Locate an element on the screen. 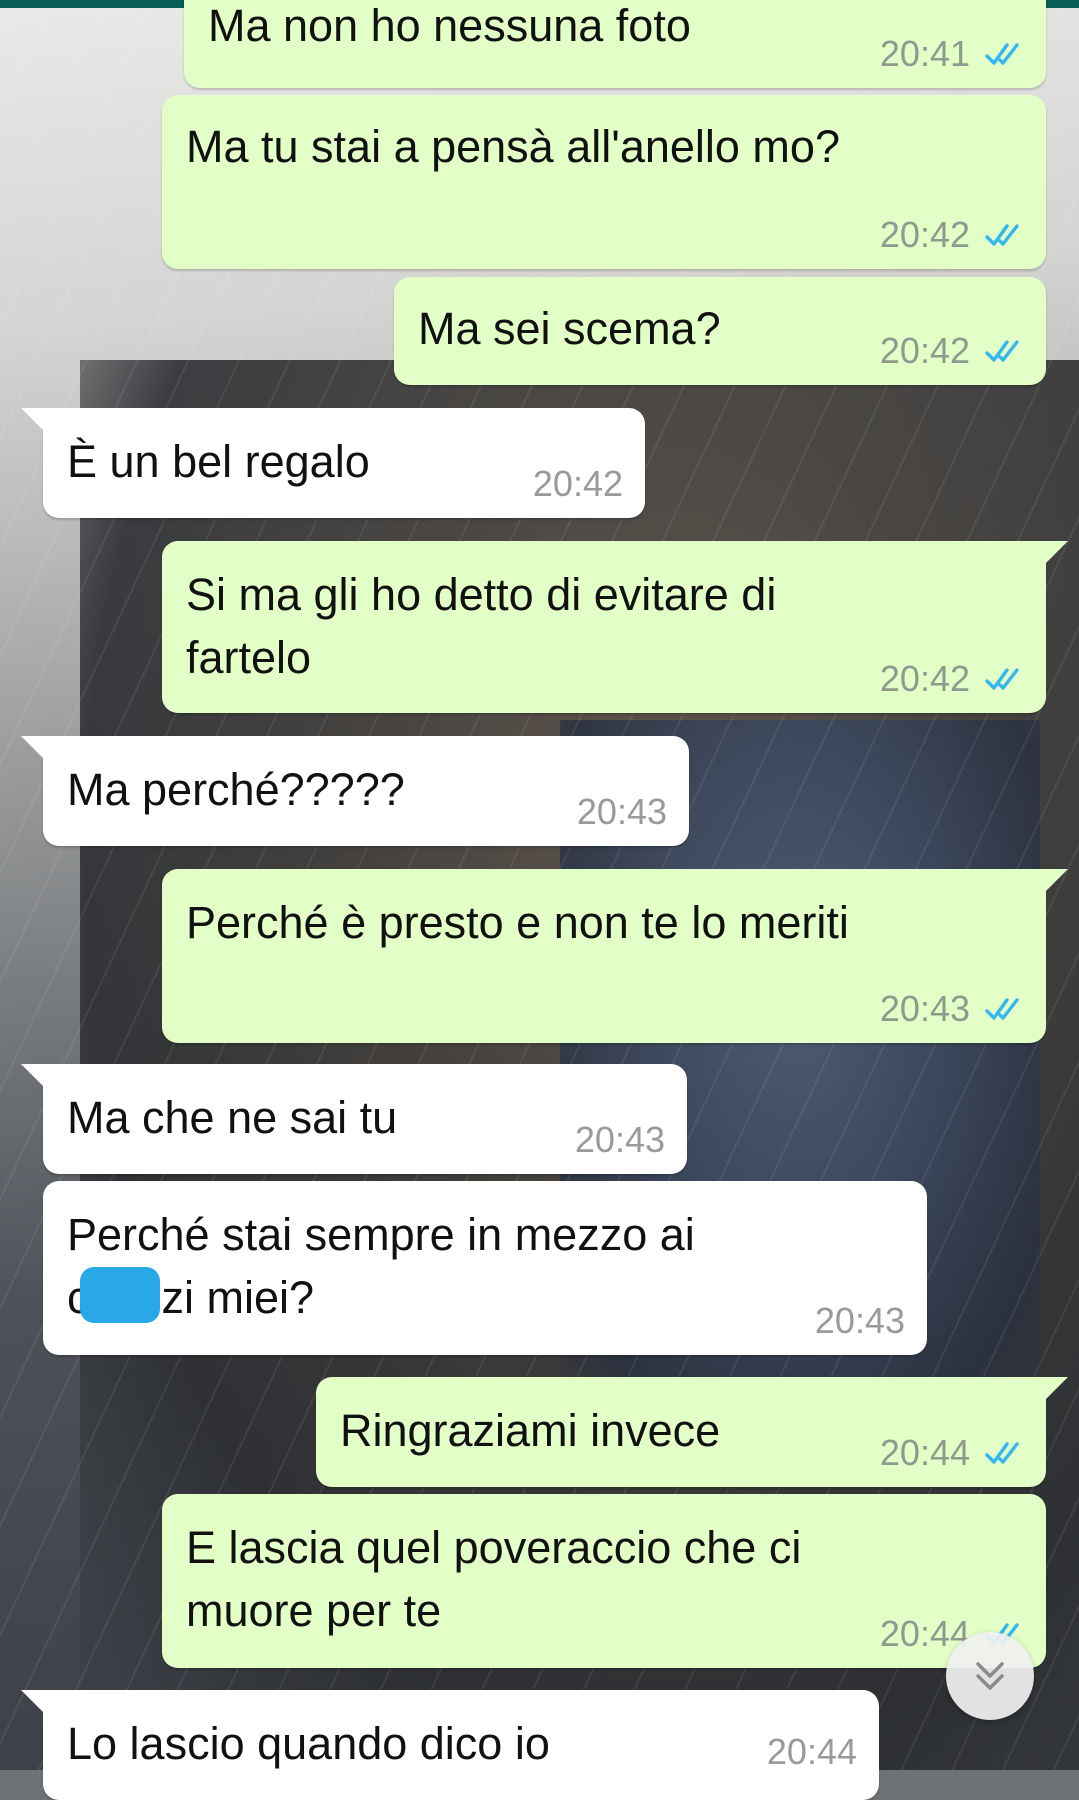  message-bubble-incoming: Lo lascio quando dico io 20:44 is located at coordinates (450, 1745).